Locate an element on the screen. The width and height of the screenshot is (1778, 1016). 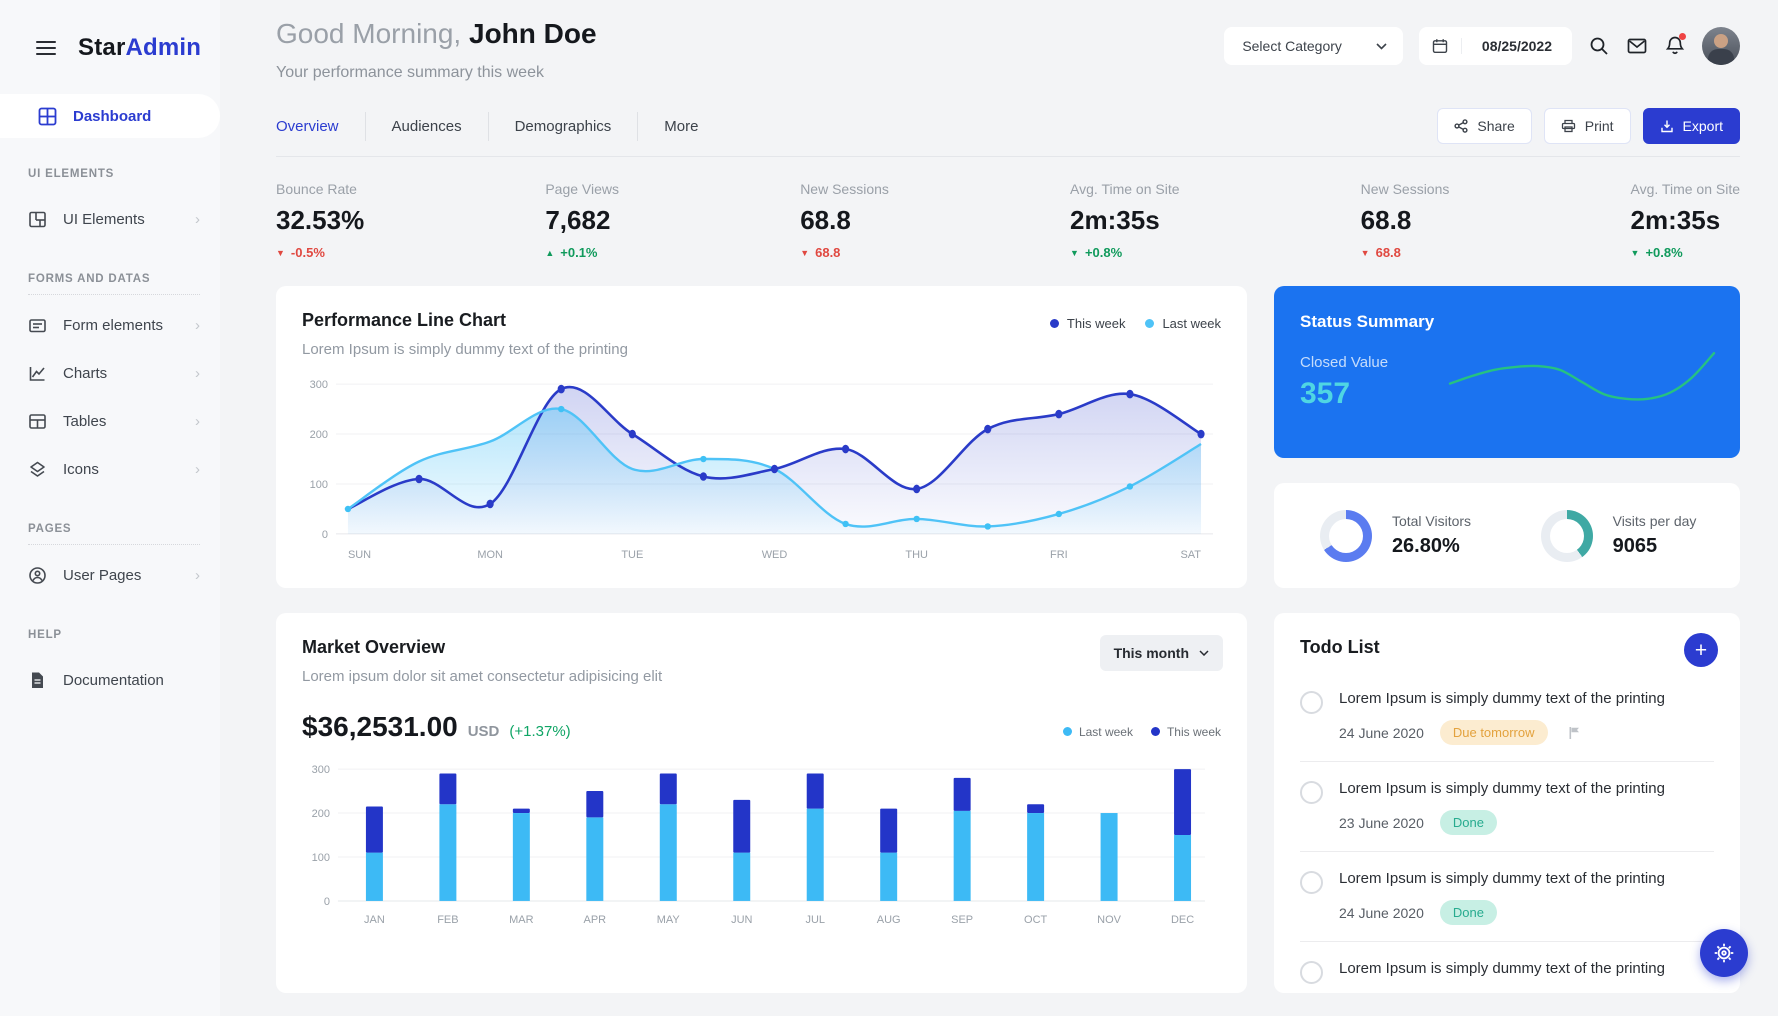
svg-text: 100 is located at coordinates (321, 858).